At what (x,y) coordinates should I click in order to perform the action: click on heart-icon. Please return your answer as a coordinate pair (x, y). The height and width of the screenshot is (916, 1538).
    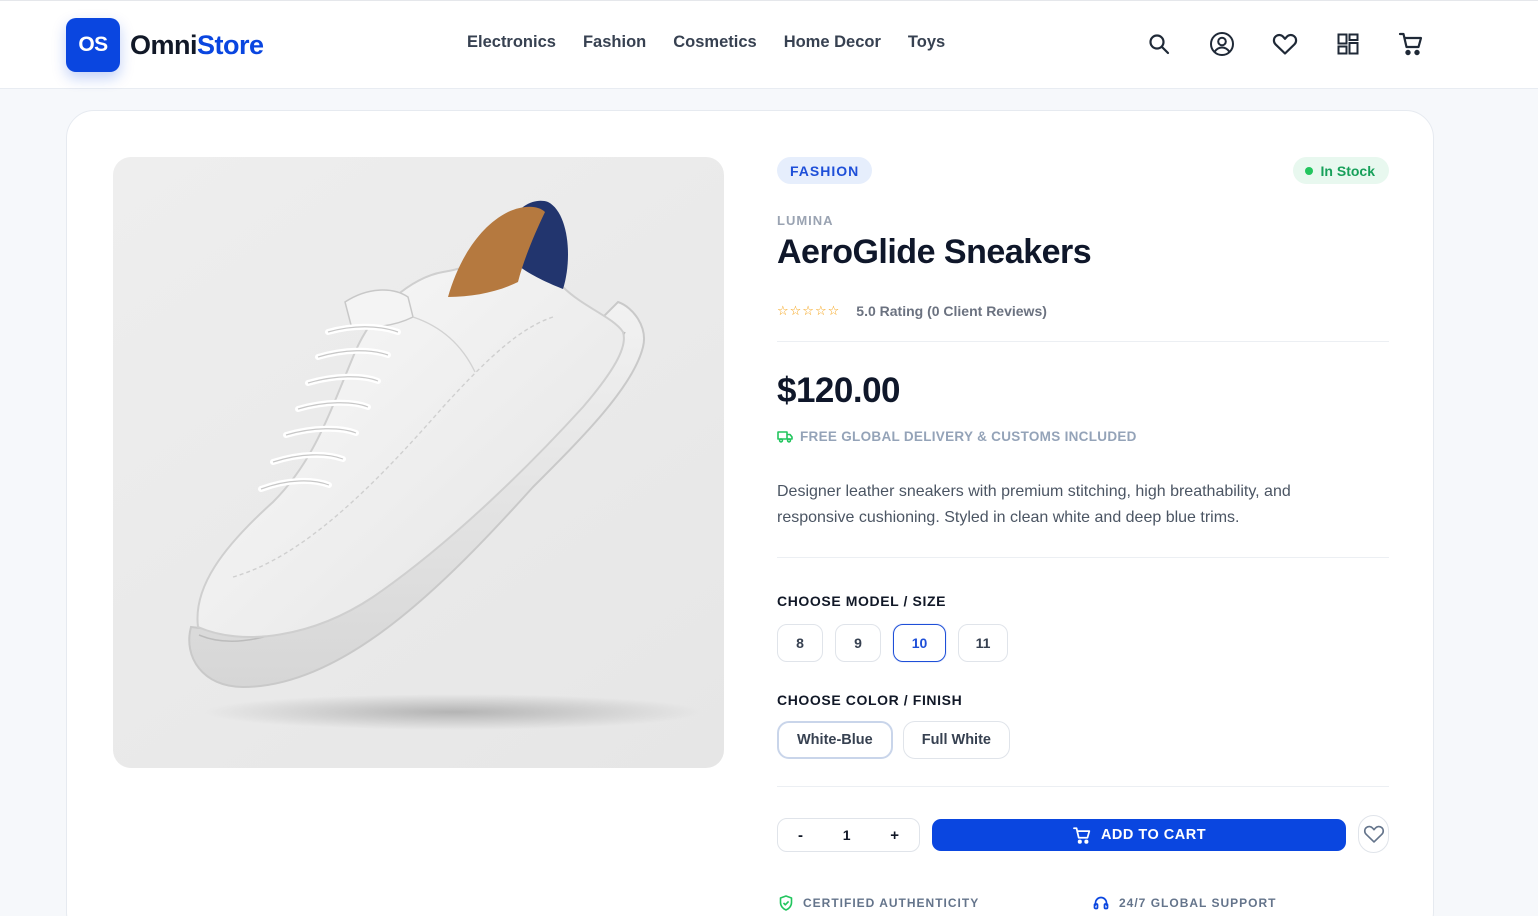
    Looking at the image, I should click on (1373, 834).